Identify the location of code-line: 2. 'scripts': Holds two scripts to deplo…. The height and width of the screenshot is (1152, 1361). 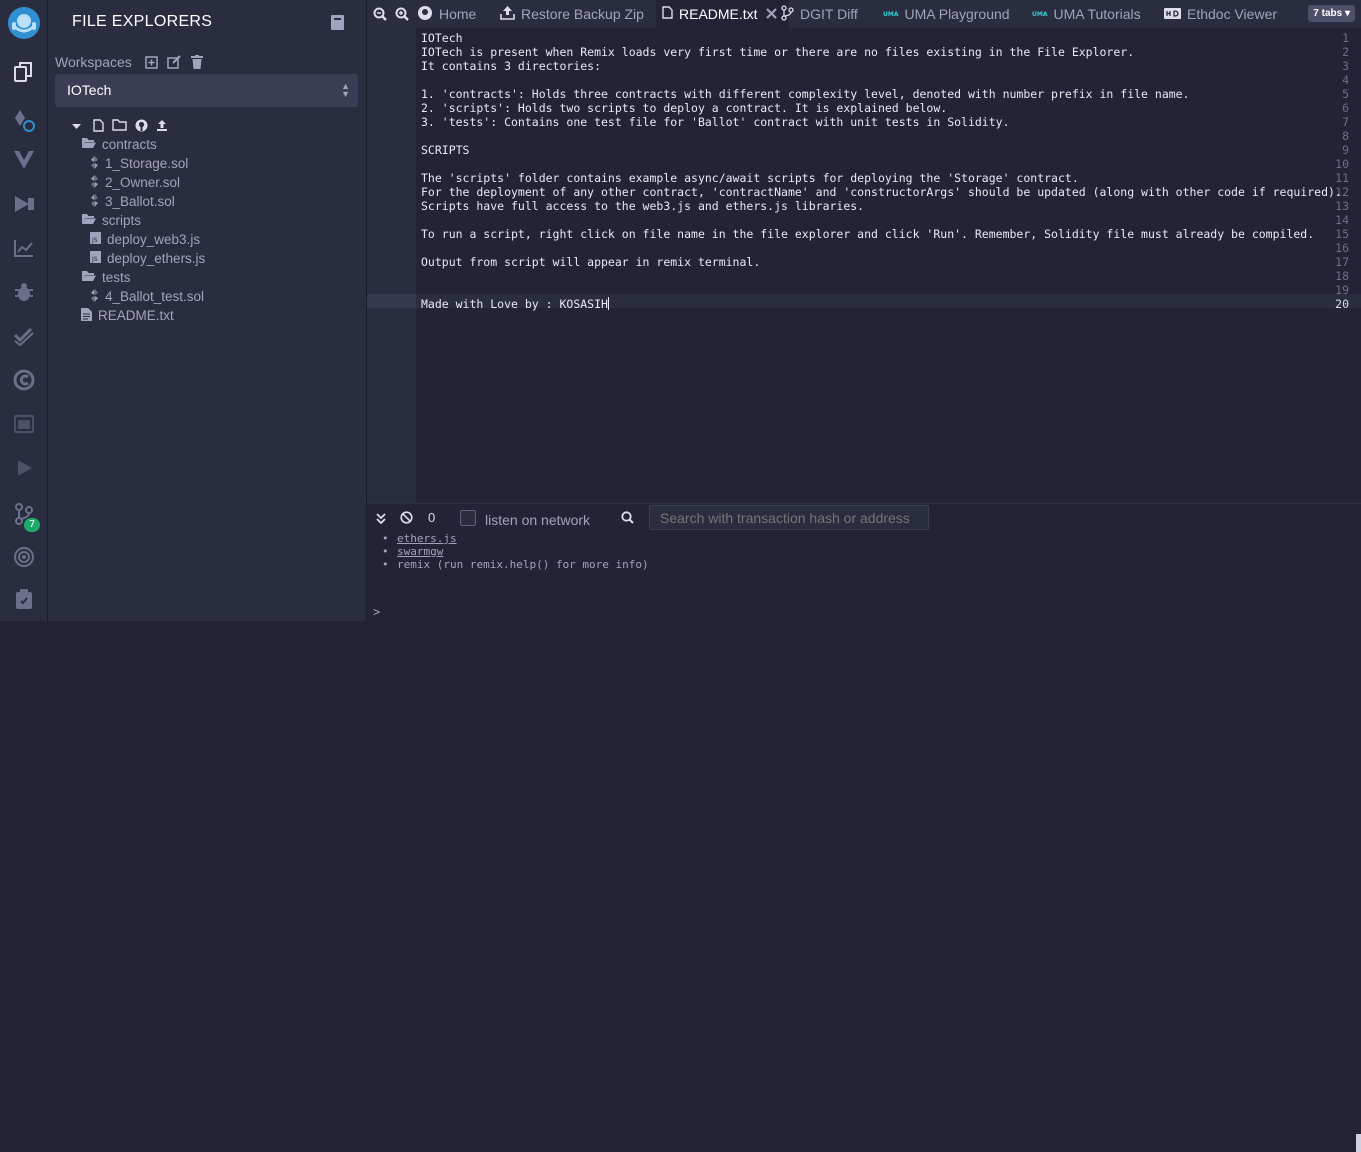
(684, 108).